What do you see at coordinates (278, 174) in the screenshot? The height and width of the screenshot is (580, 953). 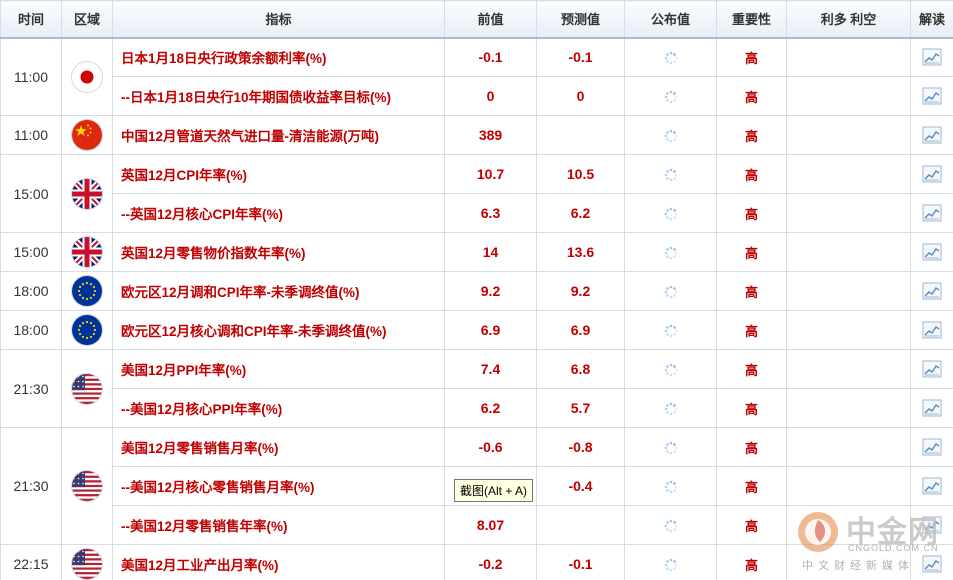 I see `indicator-link: 英国12月CPI年率(%)` at bounding box center [278, 174].